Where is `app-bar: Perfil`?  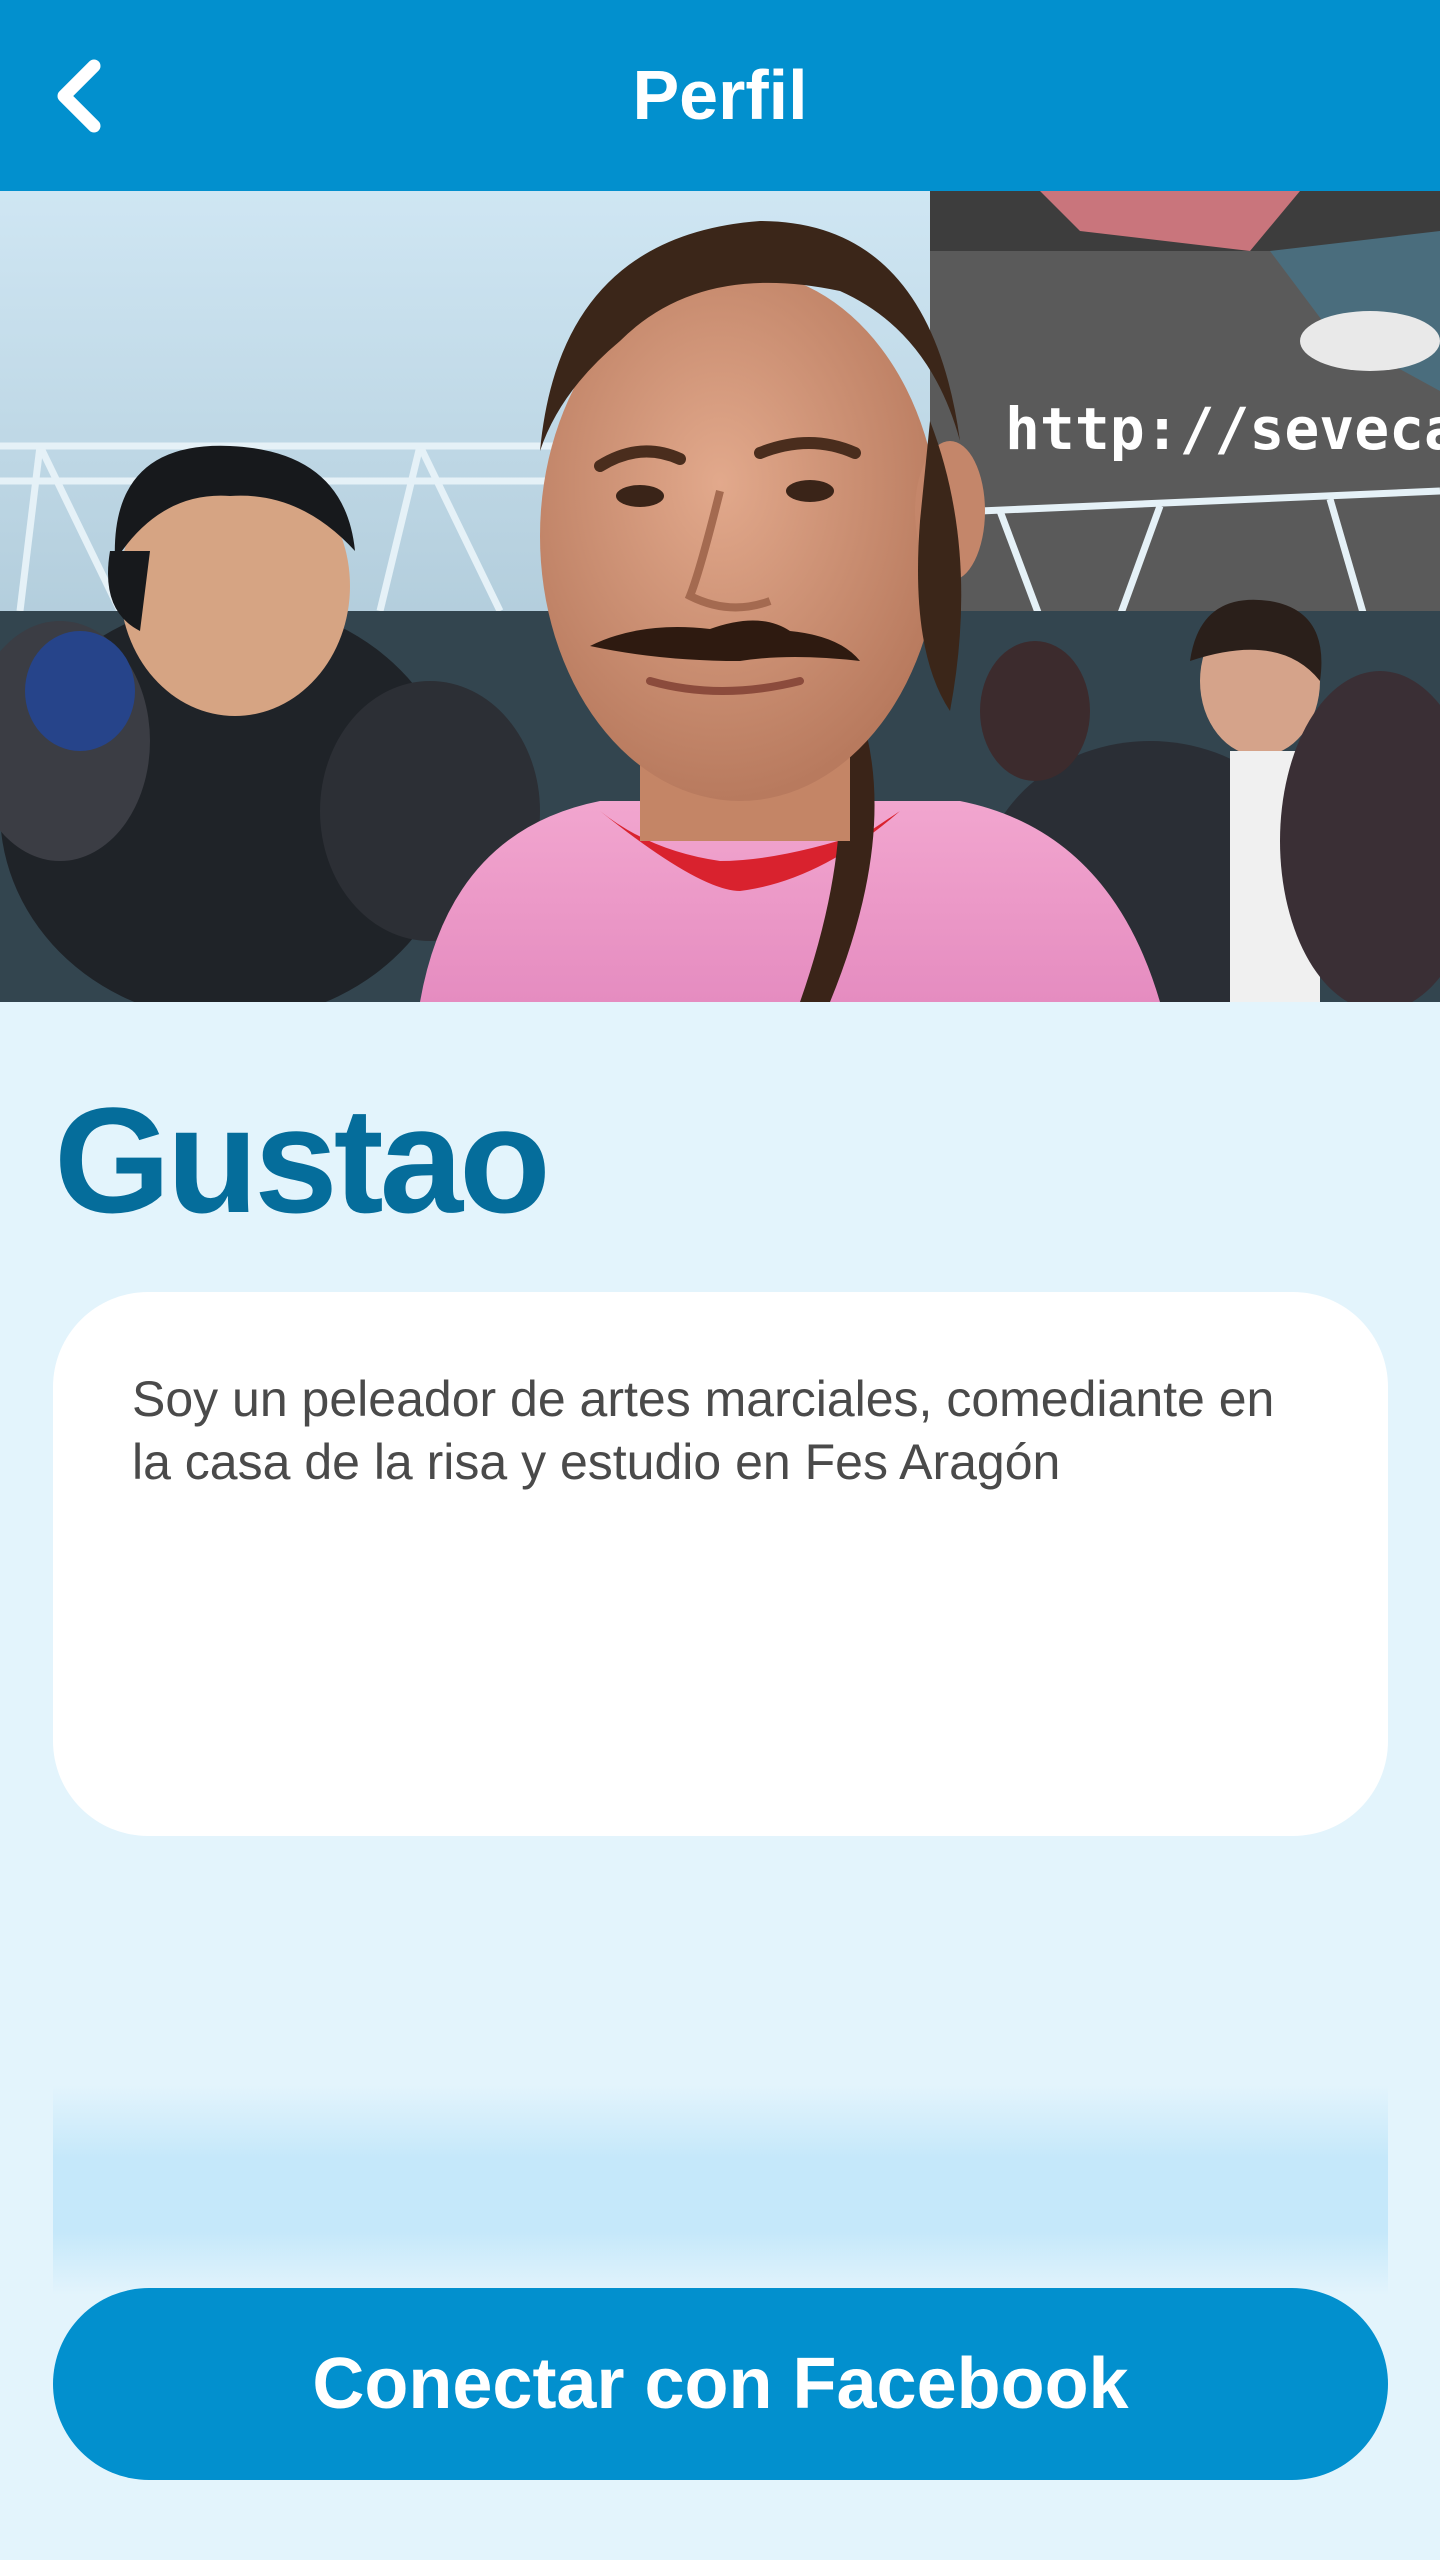
app-bar: Perfil is located at coordinates (720, 95).